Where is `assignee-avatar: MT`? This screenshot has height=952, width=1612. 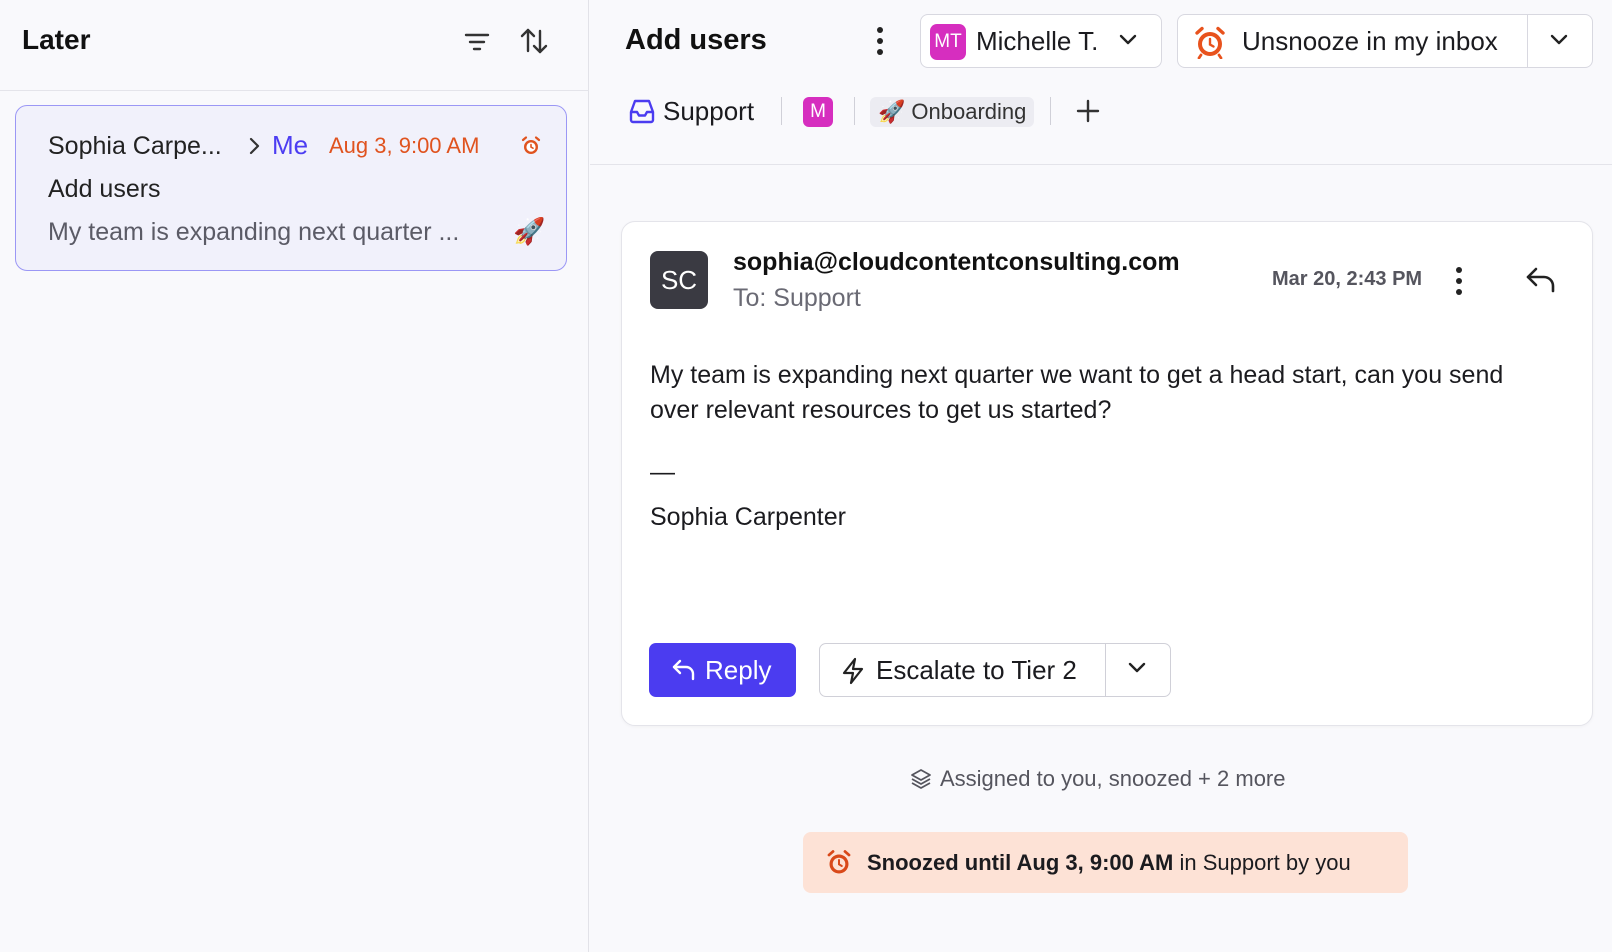
assignee-avatar: MT is located at coordinates (948, 42).